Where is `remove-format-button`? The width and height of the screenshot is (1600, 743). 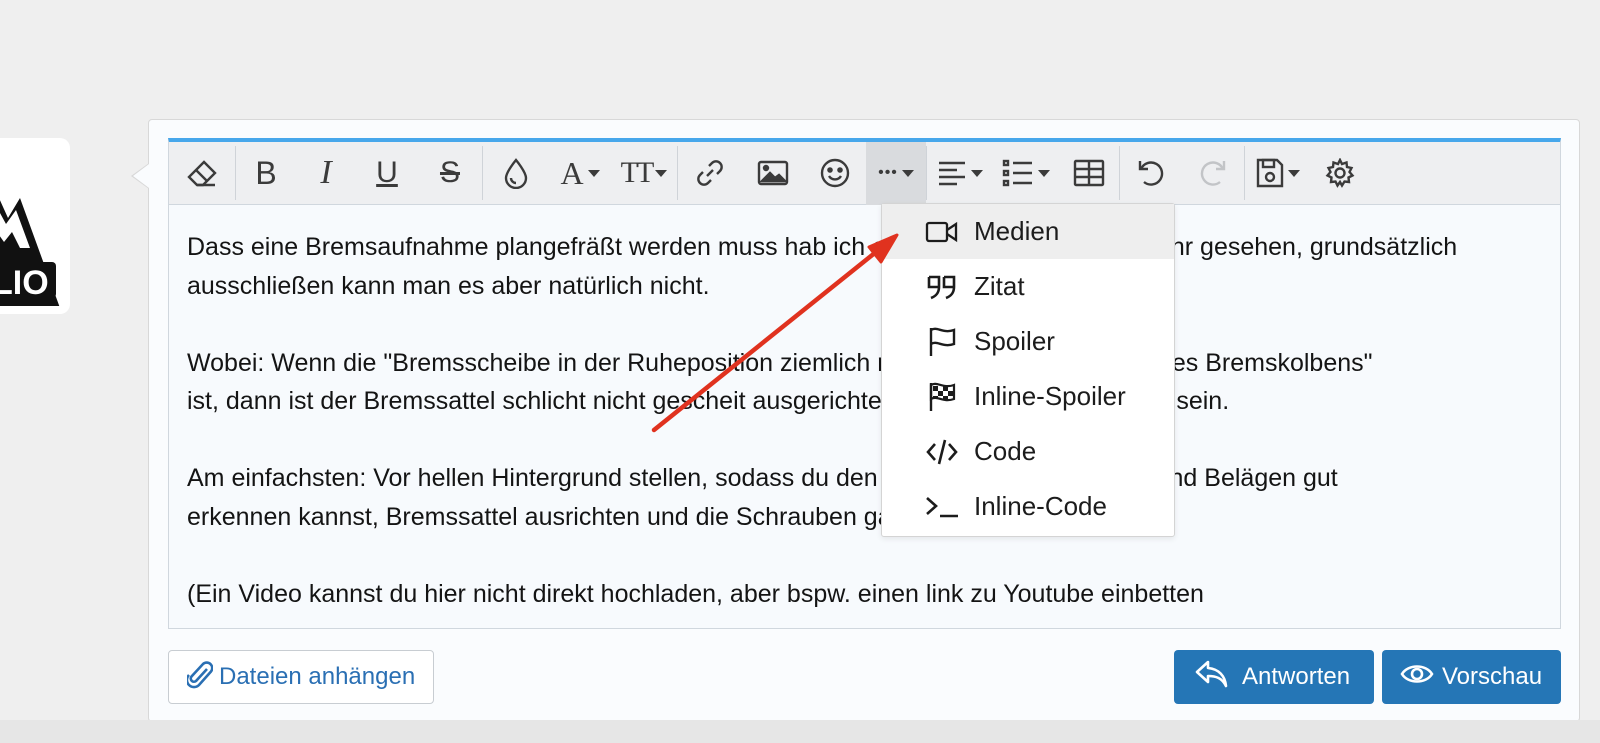 remove-format-button is located at coordinates (202, 173).